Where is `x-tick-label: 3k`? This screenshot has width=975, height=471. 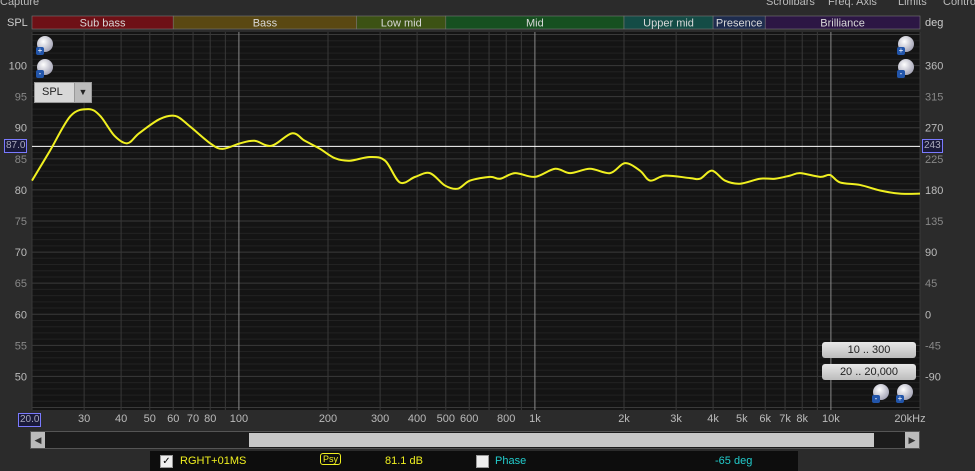 x-tick-label: 3k is located at coordinates (676, 419).